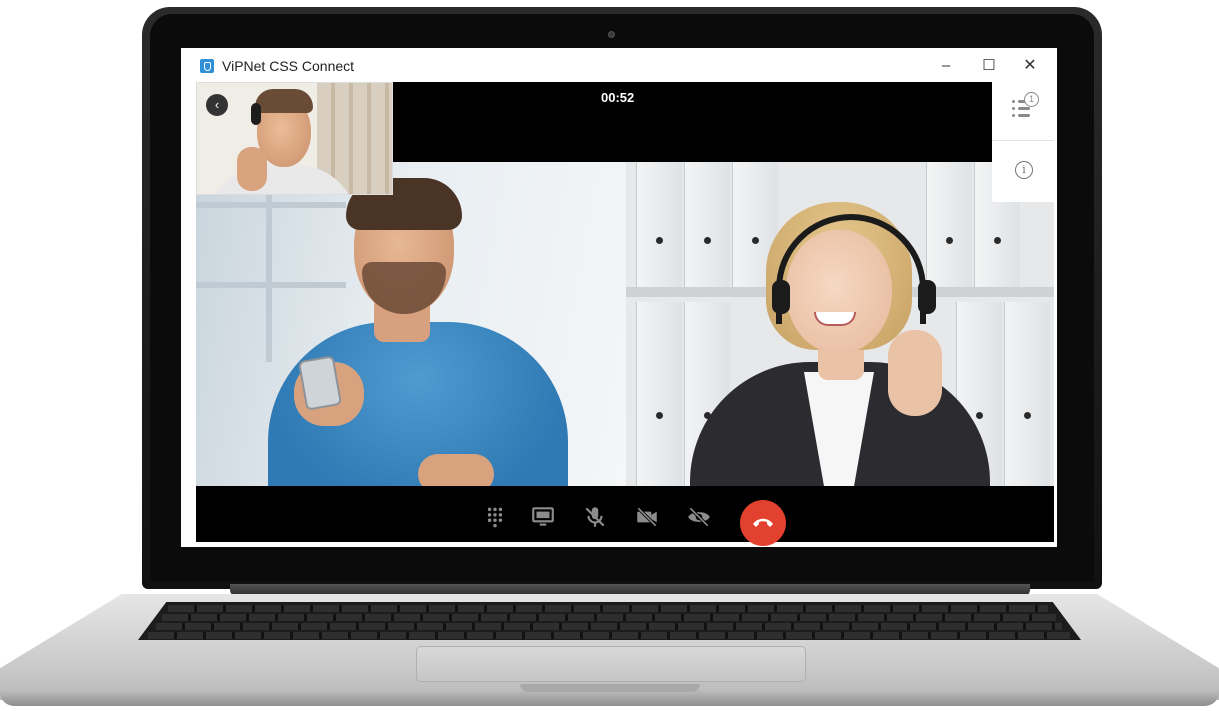 This screenshot has width=1219, height=711. I want to click on call-timer: 00:52, so click(618, 97).